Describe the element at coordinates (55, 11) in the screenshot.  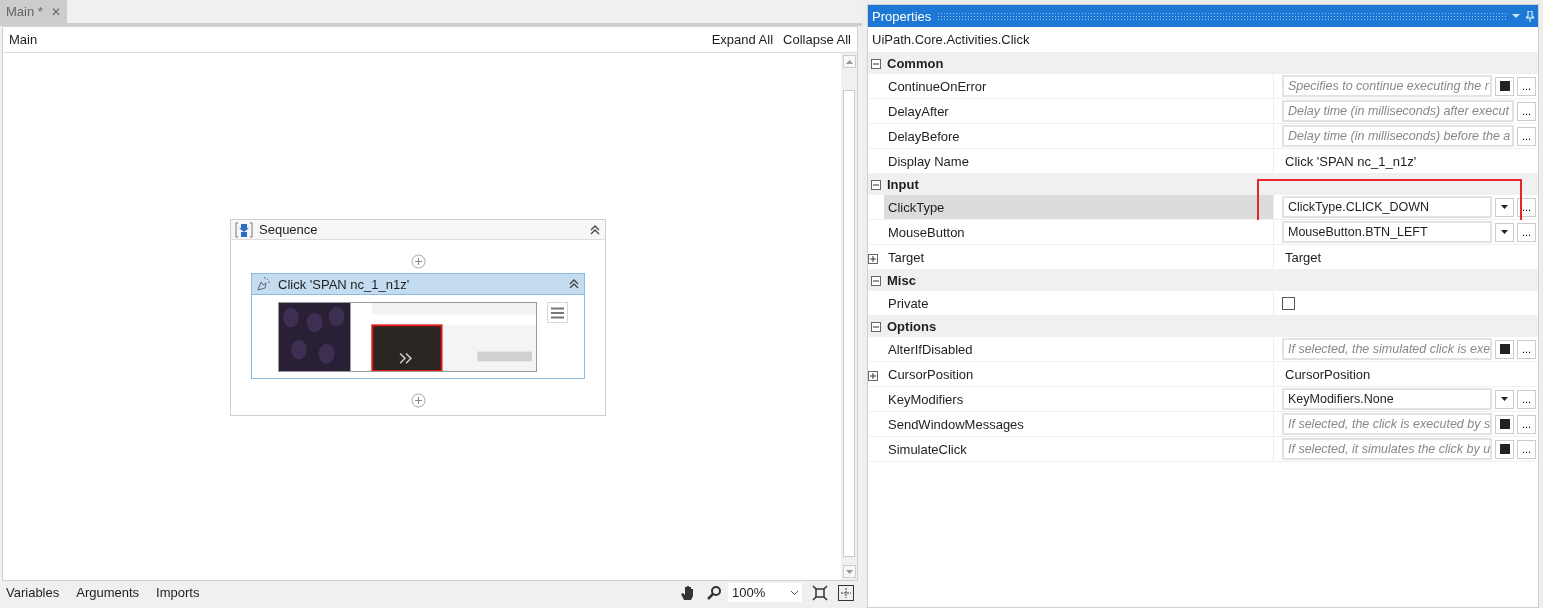
I see `close-icon: ✕` at that location.